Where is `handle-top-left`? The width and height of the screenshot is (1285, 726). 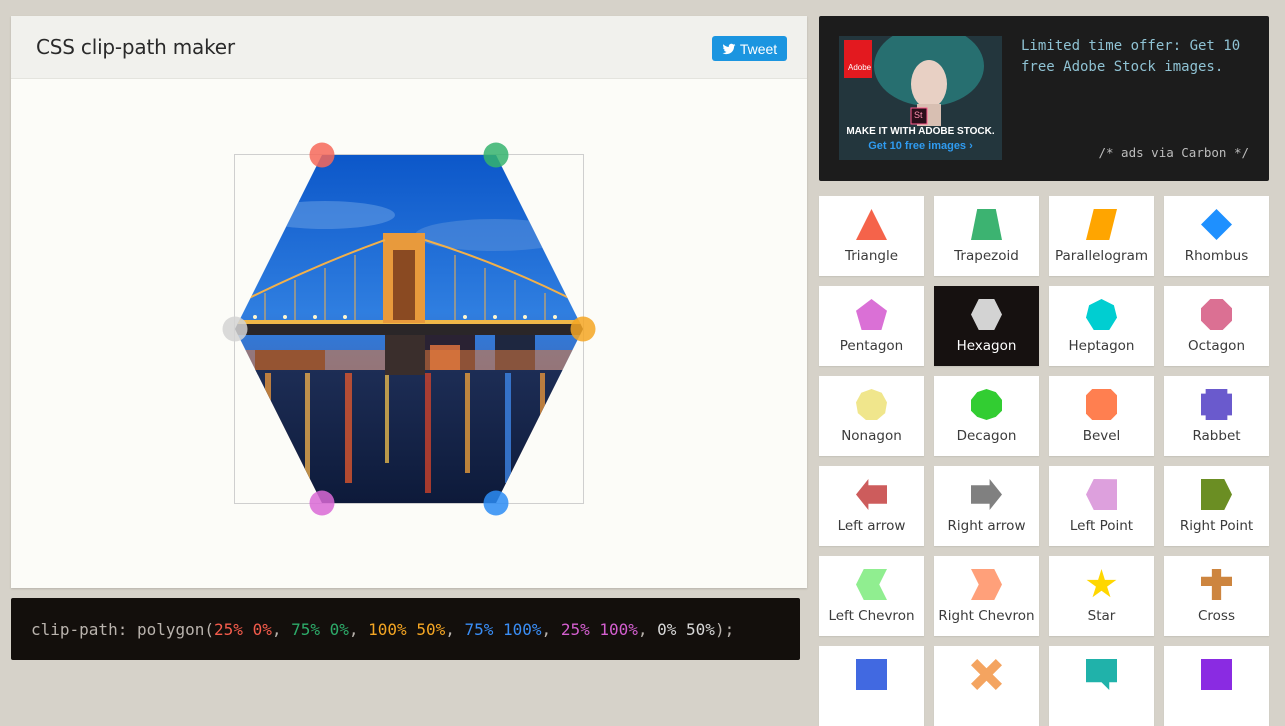
handle-top-left is located at coordinates (322, 155).